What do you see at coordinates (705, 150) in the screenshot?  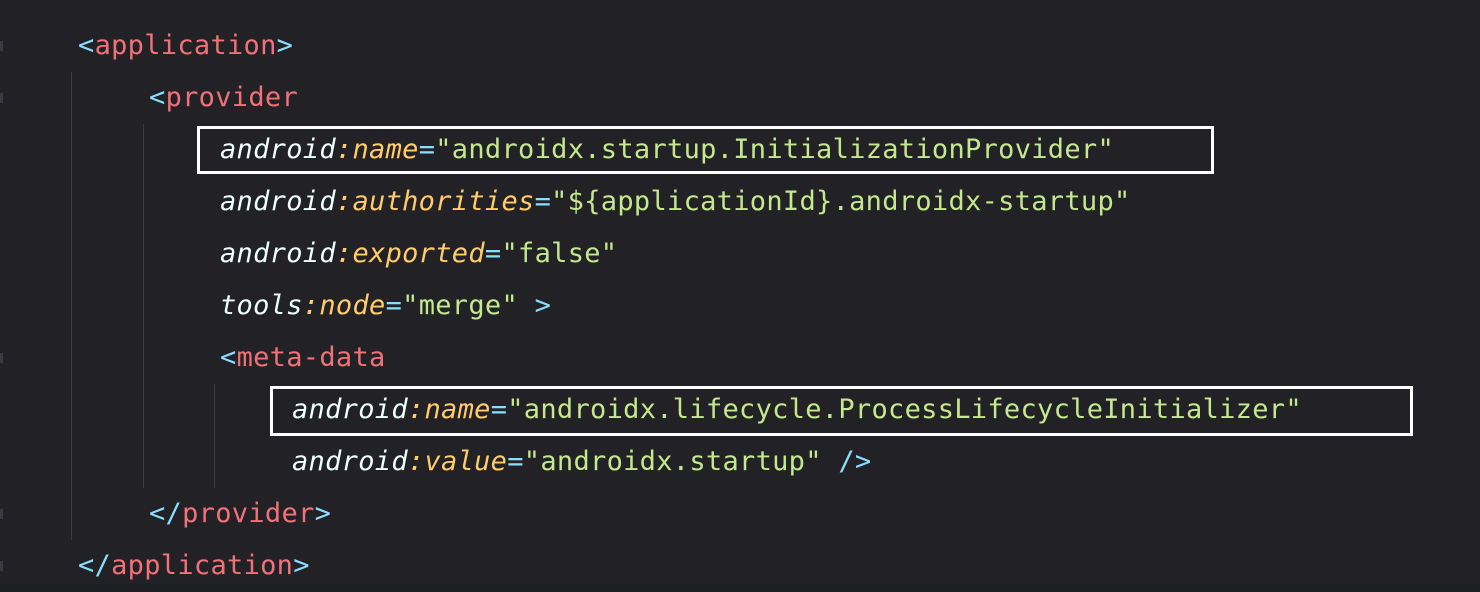 I see `highlight-box-initialization-provider` at bounding box center [705, 150].